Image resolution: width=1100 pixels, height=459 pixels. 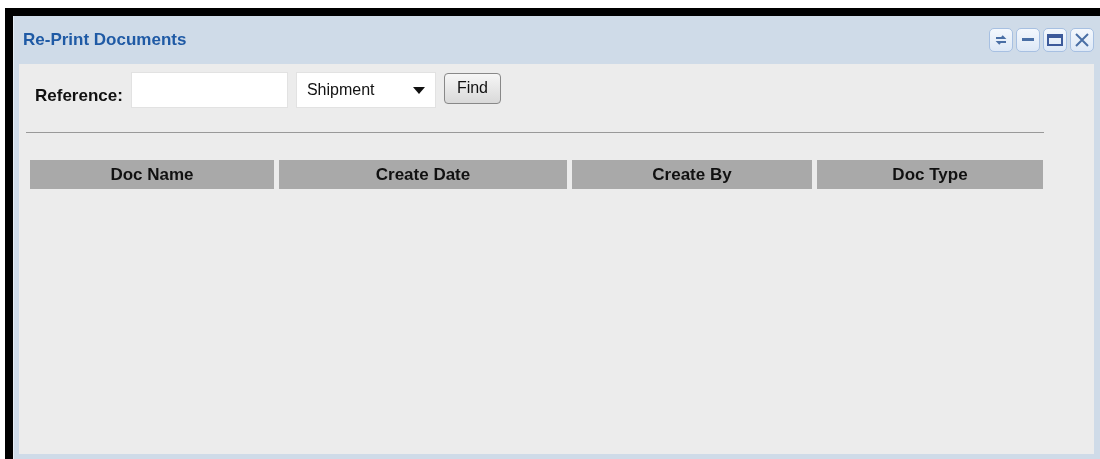 I want to click on maximize-button, so click(x=1055, y=40).